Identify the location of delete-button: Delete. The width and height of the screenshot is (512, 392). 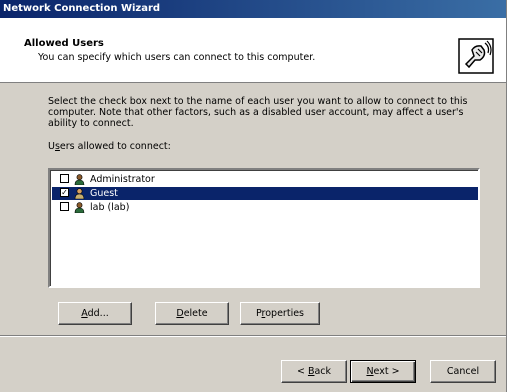
(192, 313).